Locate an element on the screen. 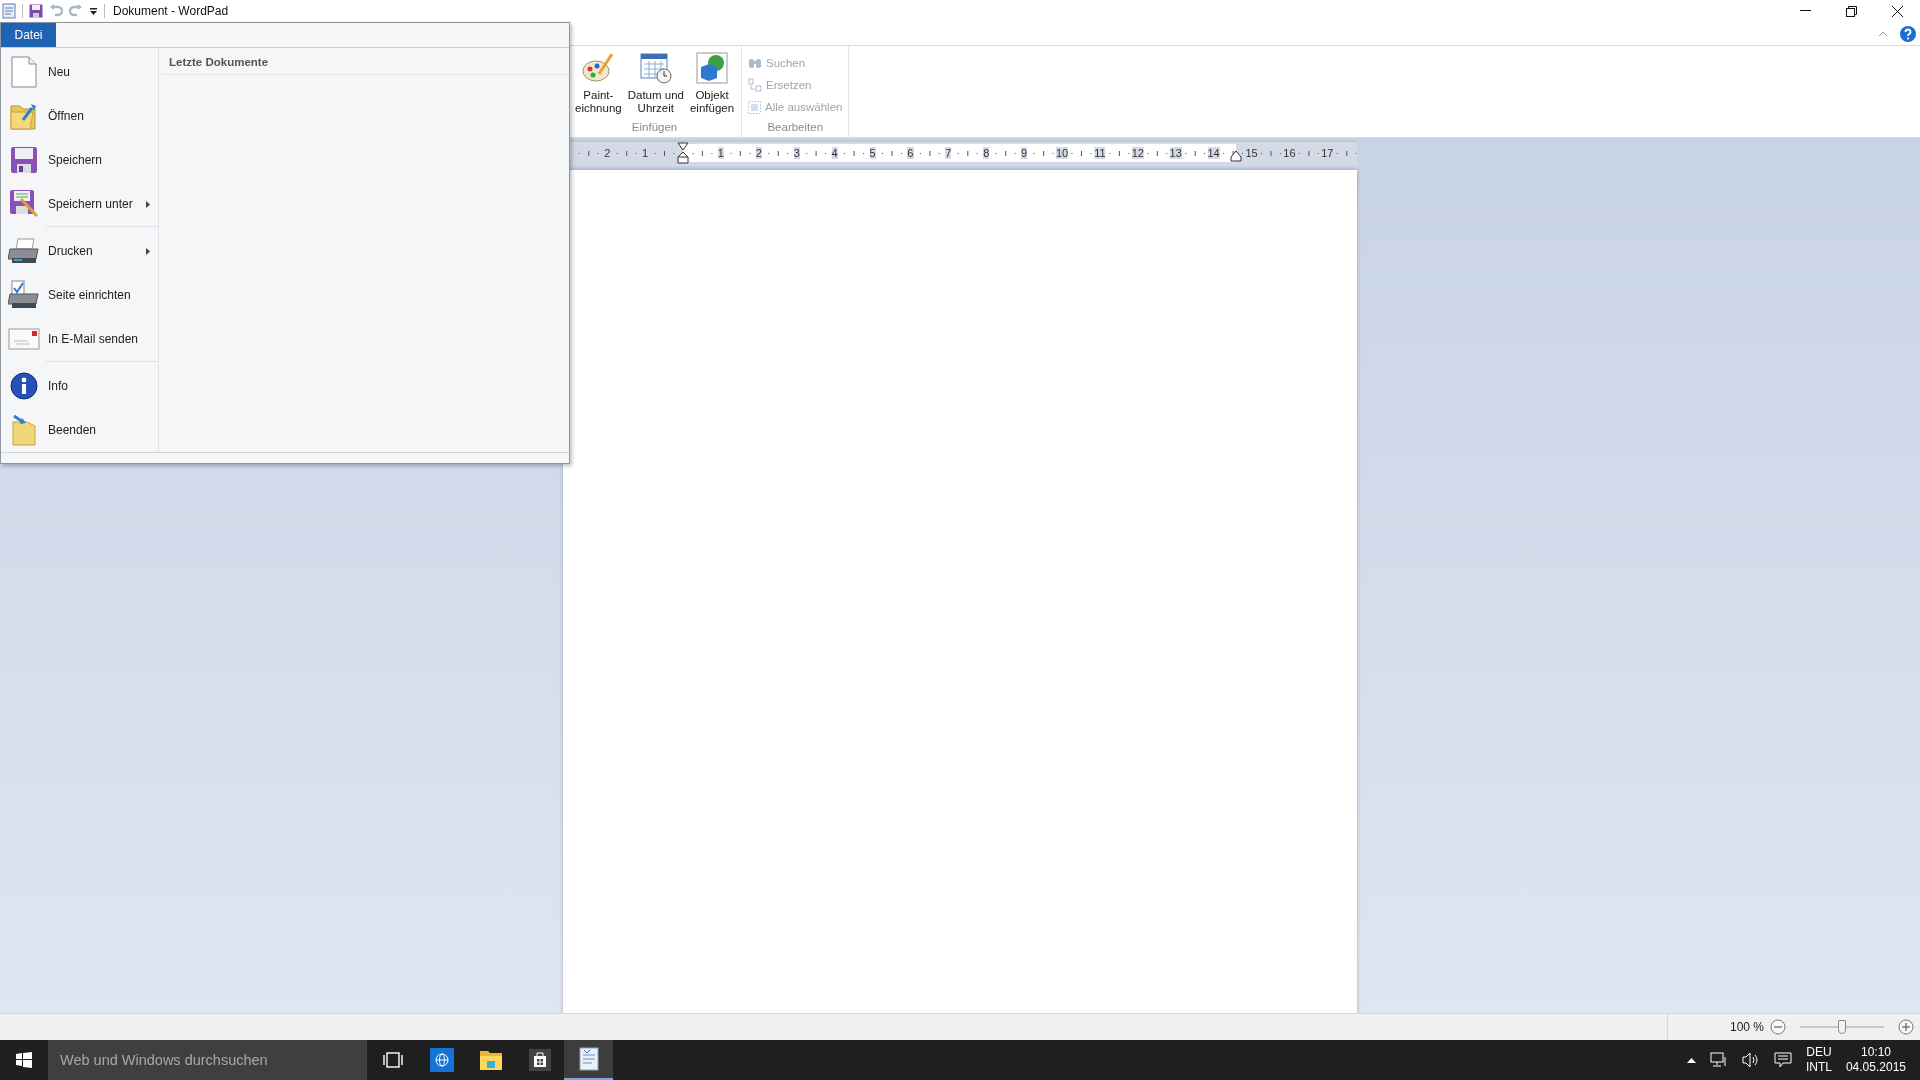 This screenshot has height=1080, width=1920. speaker-icon is located at coordinates (1750, 1060).